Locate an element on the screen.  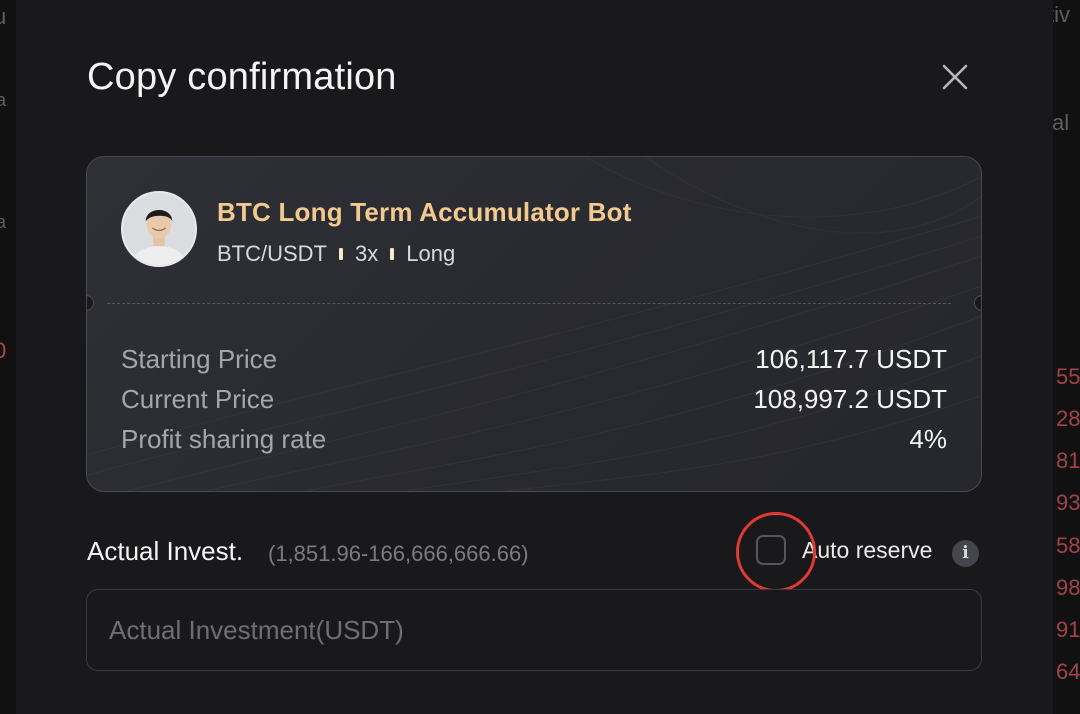
auto-reserve-checkbox is located at coordinates (771, 550).